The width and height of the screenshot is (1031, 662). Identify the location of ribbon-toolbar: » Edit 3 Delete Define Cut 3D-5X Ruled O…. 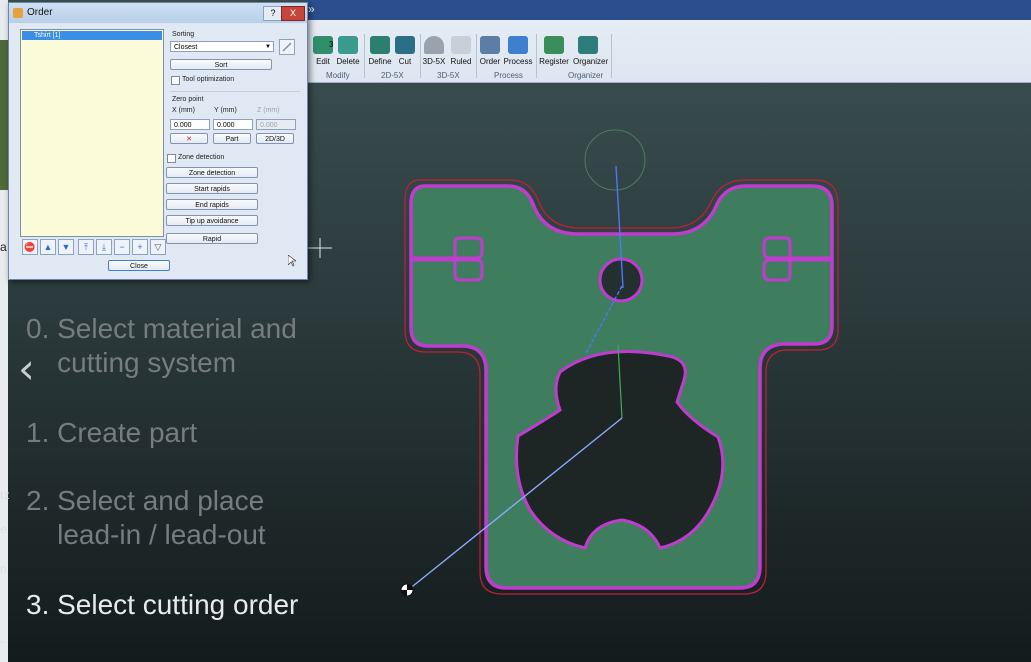
(668, 41).